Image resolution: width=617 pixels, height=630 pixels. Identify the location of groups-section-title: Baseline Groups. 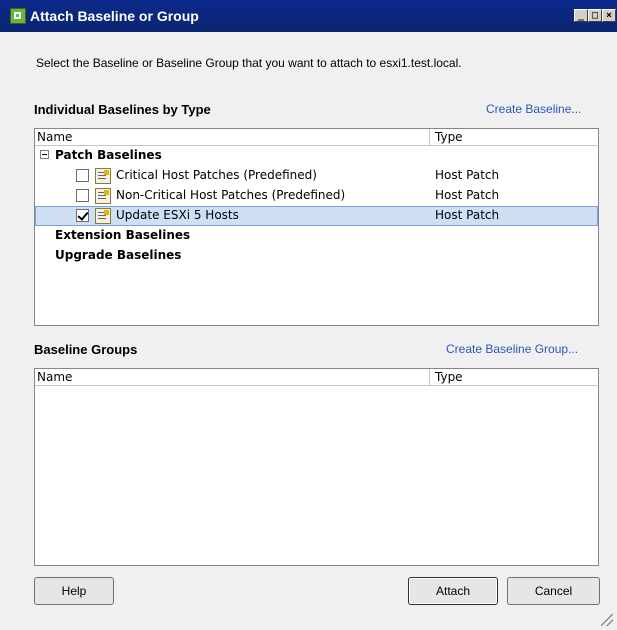
(86, 349).